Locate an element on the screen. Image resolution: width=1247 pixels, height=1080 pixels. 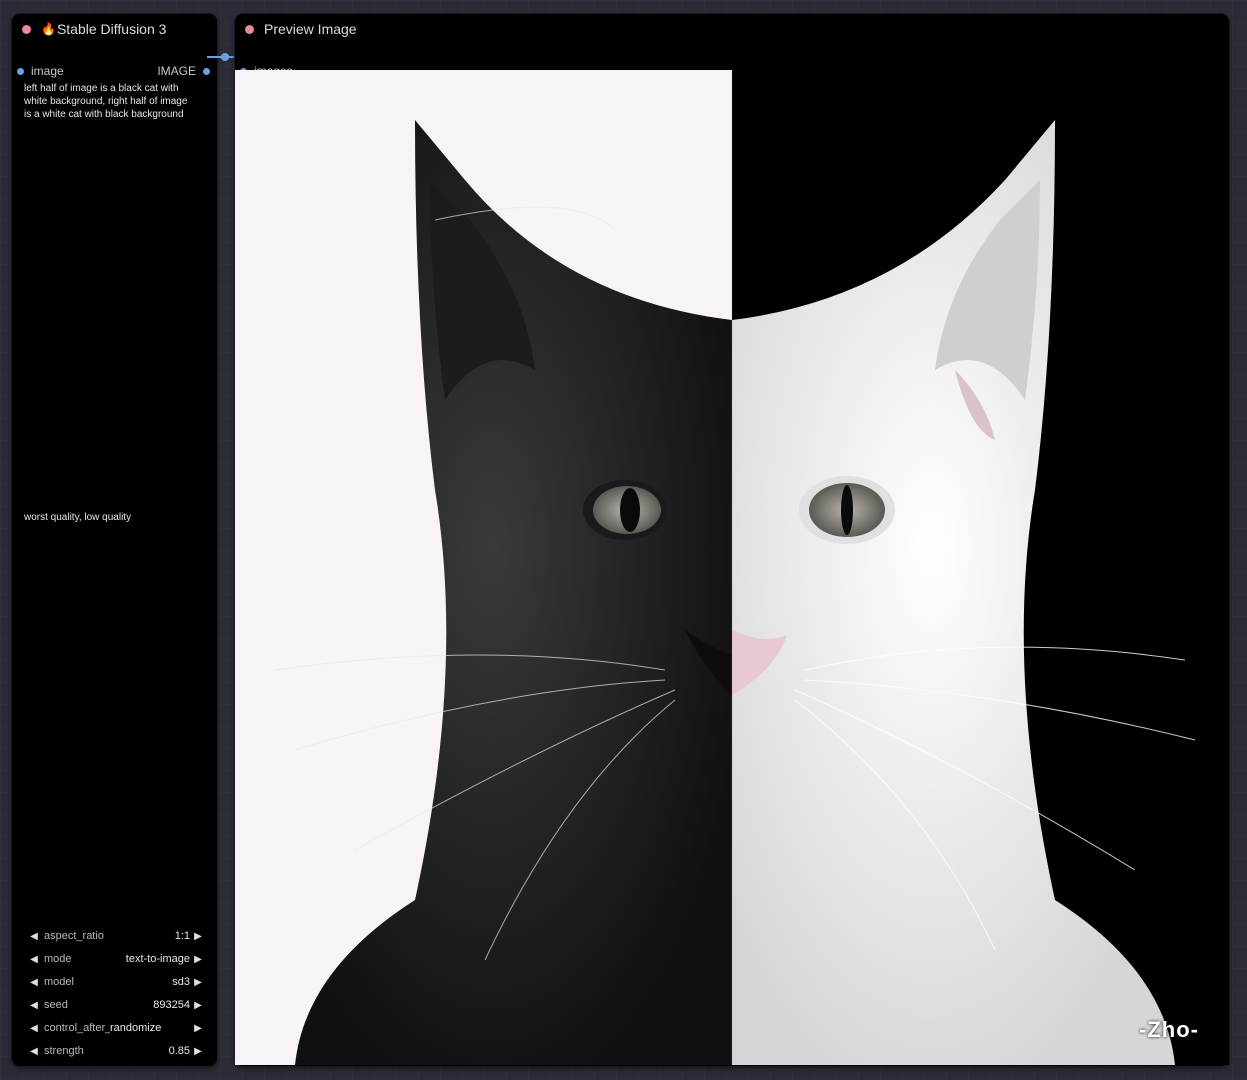
slot-dot-icon is located at coordinates (20, 71).